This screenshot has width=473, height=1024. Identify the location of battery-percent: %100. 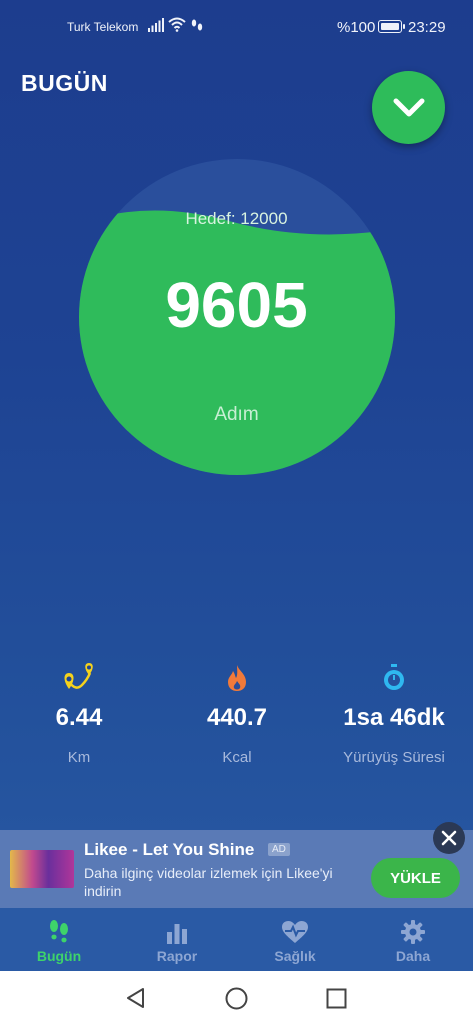
(356, 27).